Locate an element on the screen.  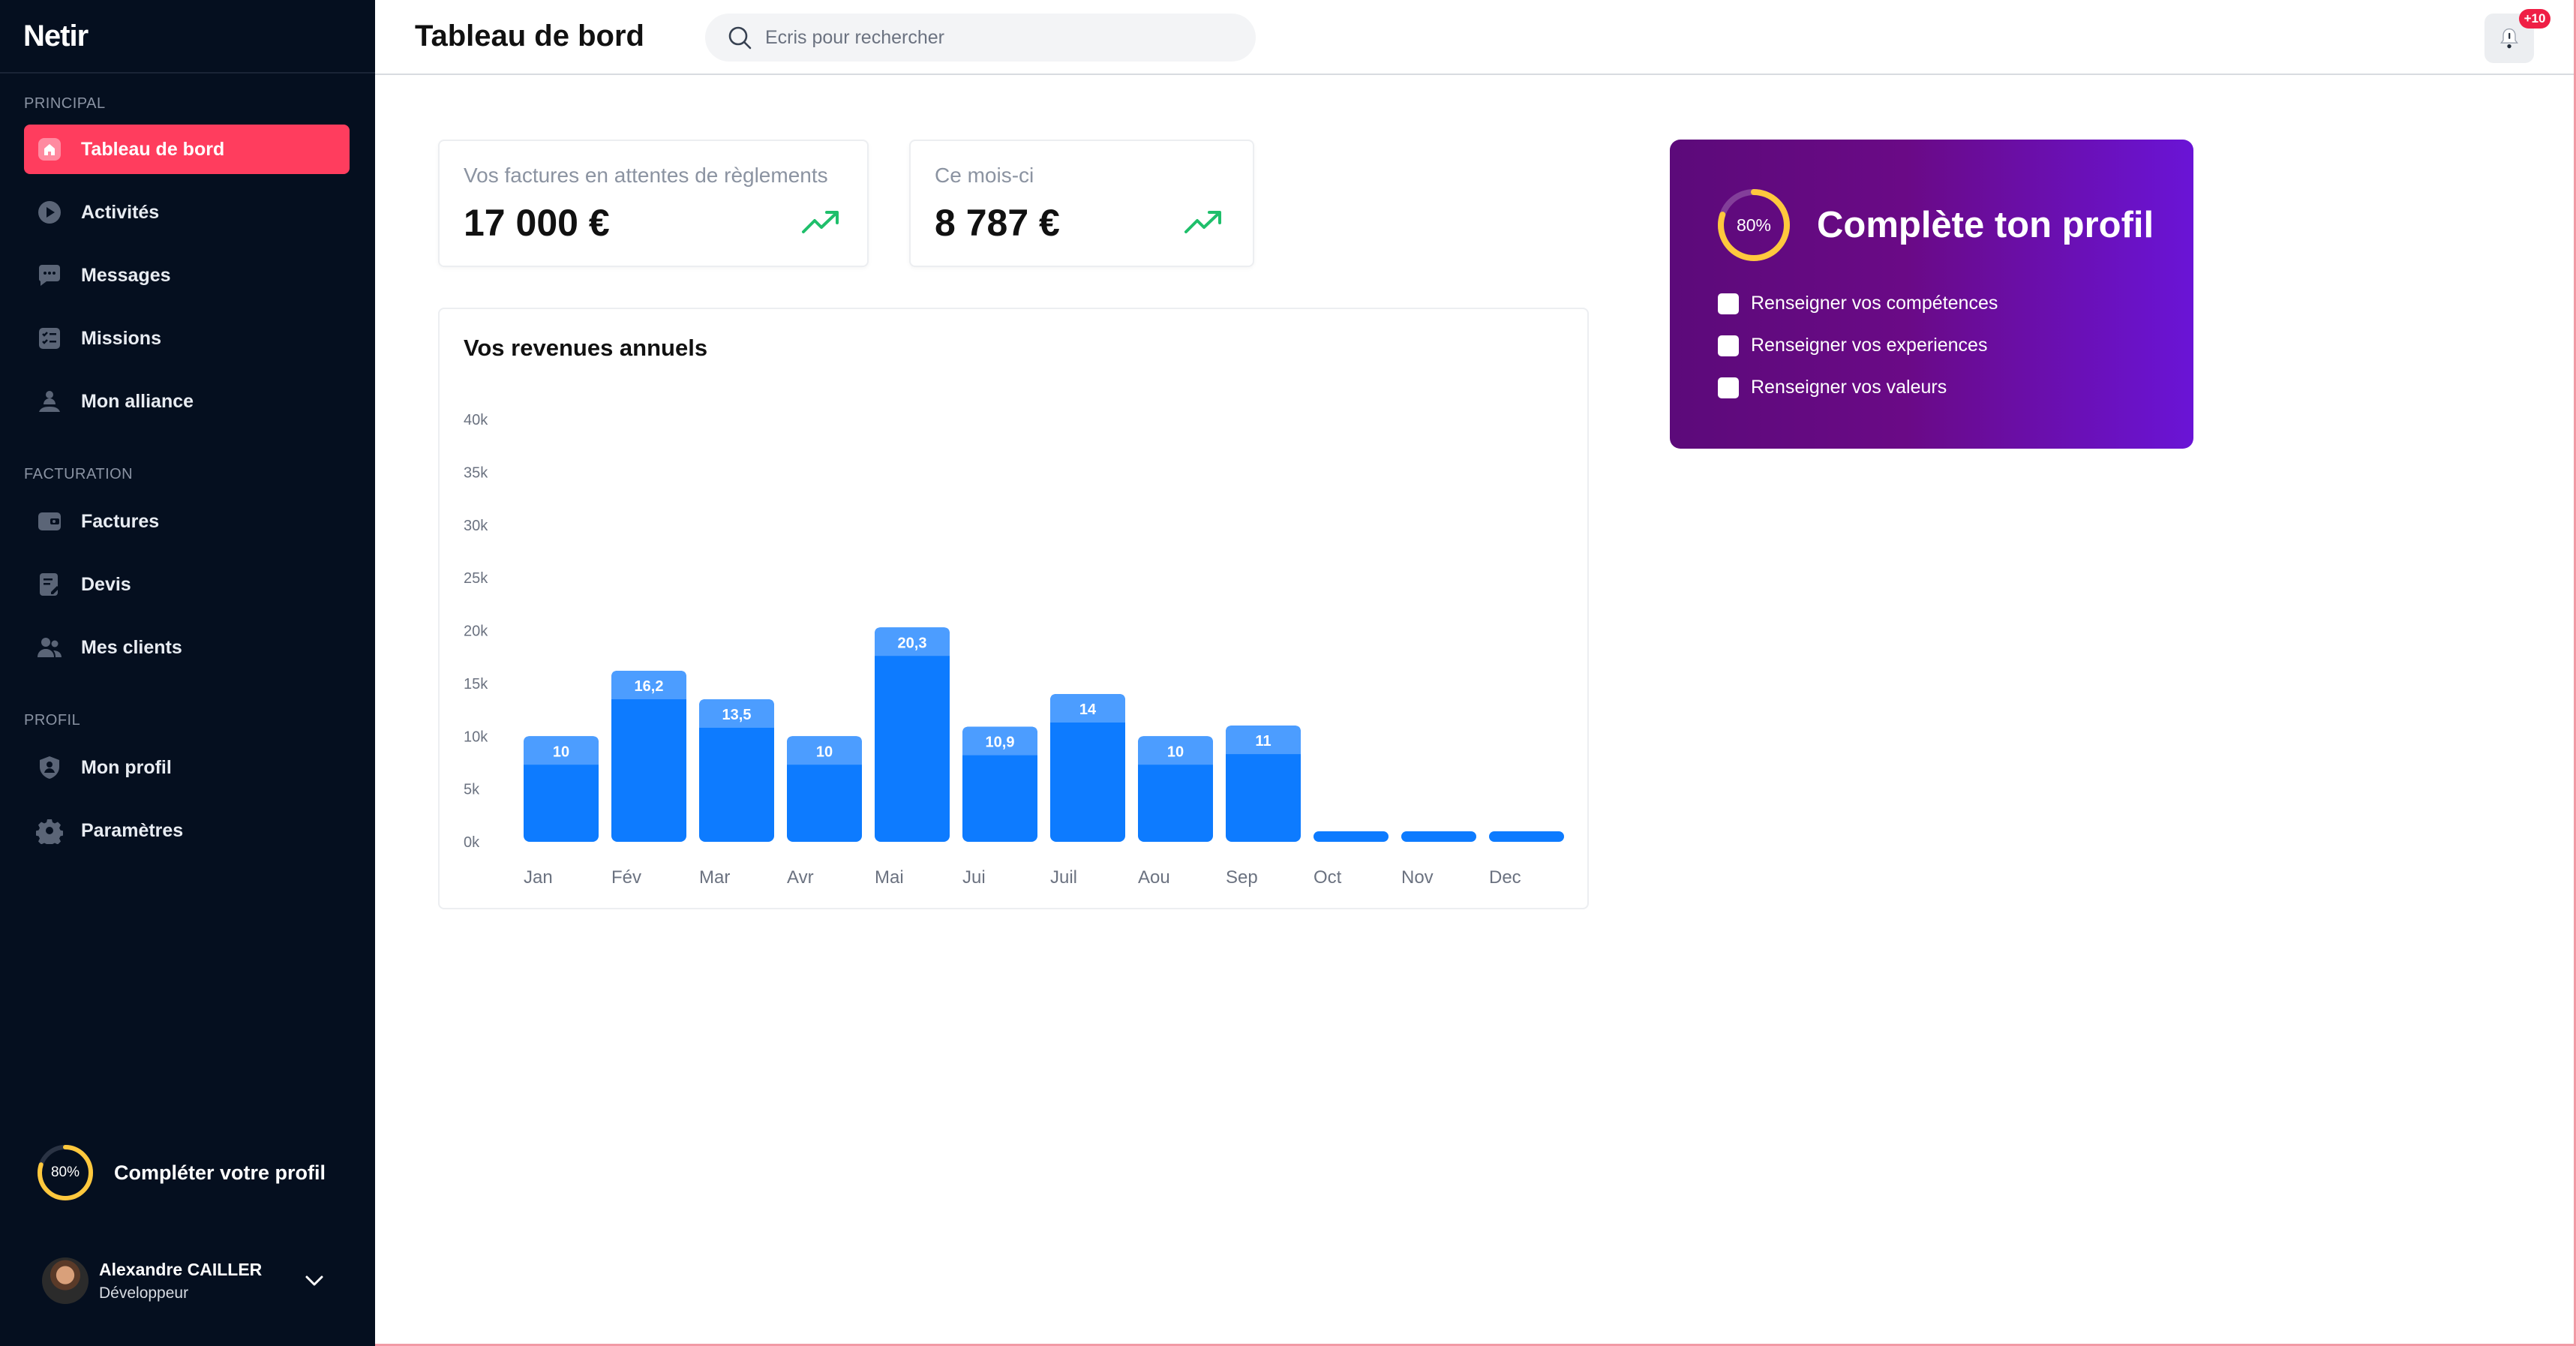
stat-label: Vos factures en attentes de règlements is located at coordinates (646, 175).